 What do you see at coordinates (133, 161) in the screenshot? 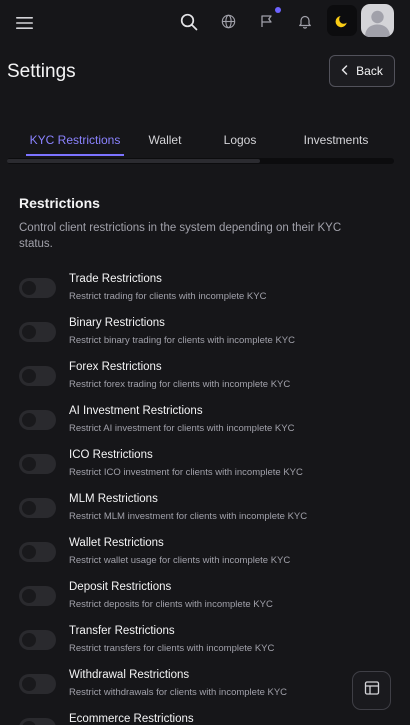
I see `tabs-scrollbar-thumb` at bounding box center [133, 161].